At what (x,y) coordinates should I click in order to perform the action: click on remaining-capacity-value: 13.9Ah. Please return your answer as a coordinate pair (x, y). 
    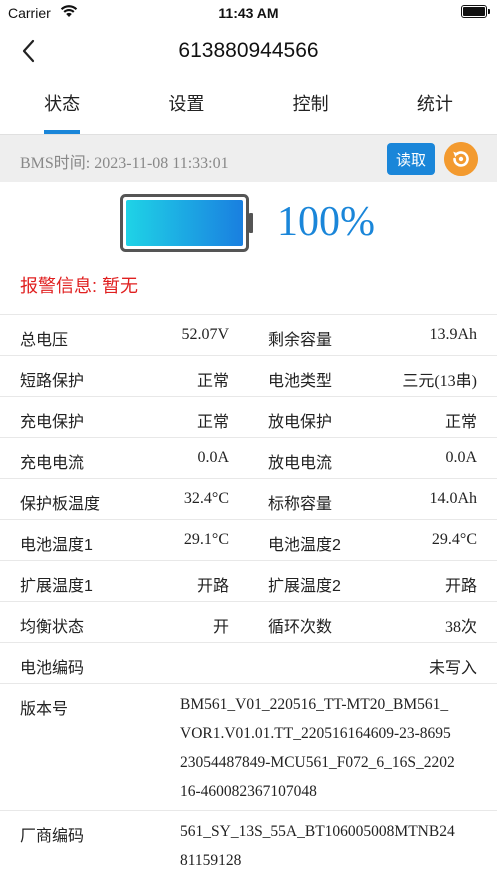
    Looking at the image, I should click on (453, 334).